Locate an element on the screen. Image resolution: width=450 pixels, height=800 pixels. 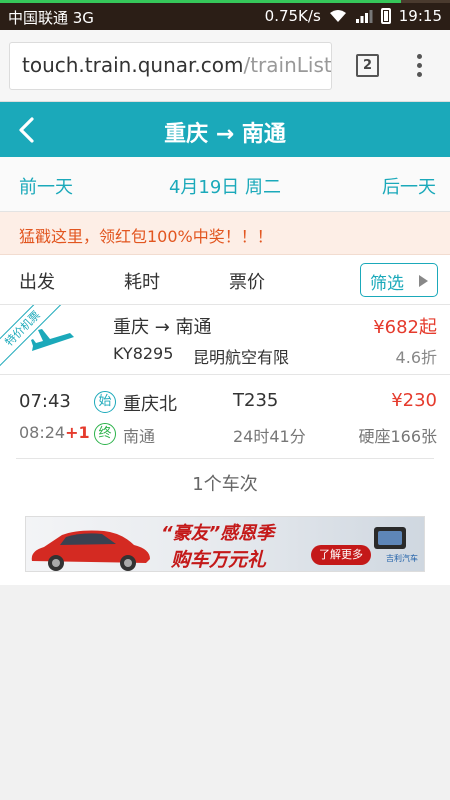
flight-discount: 4.6折 is located at coordinates (416, 357).